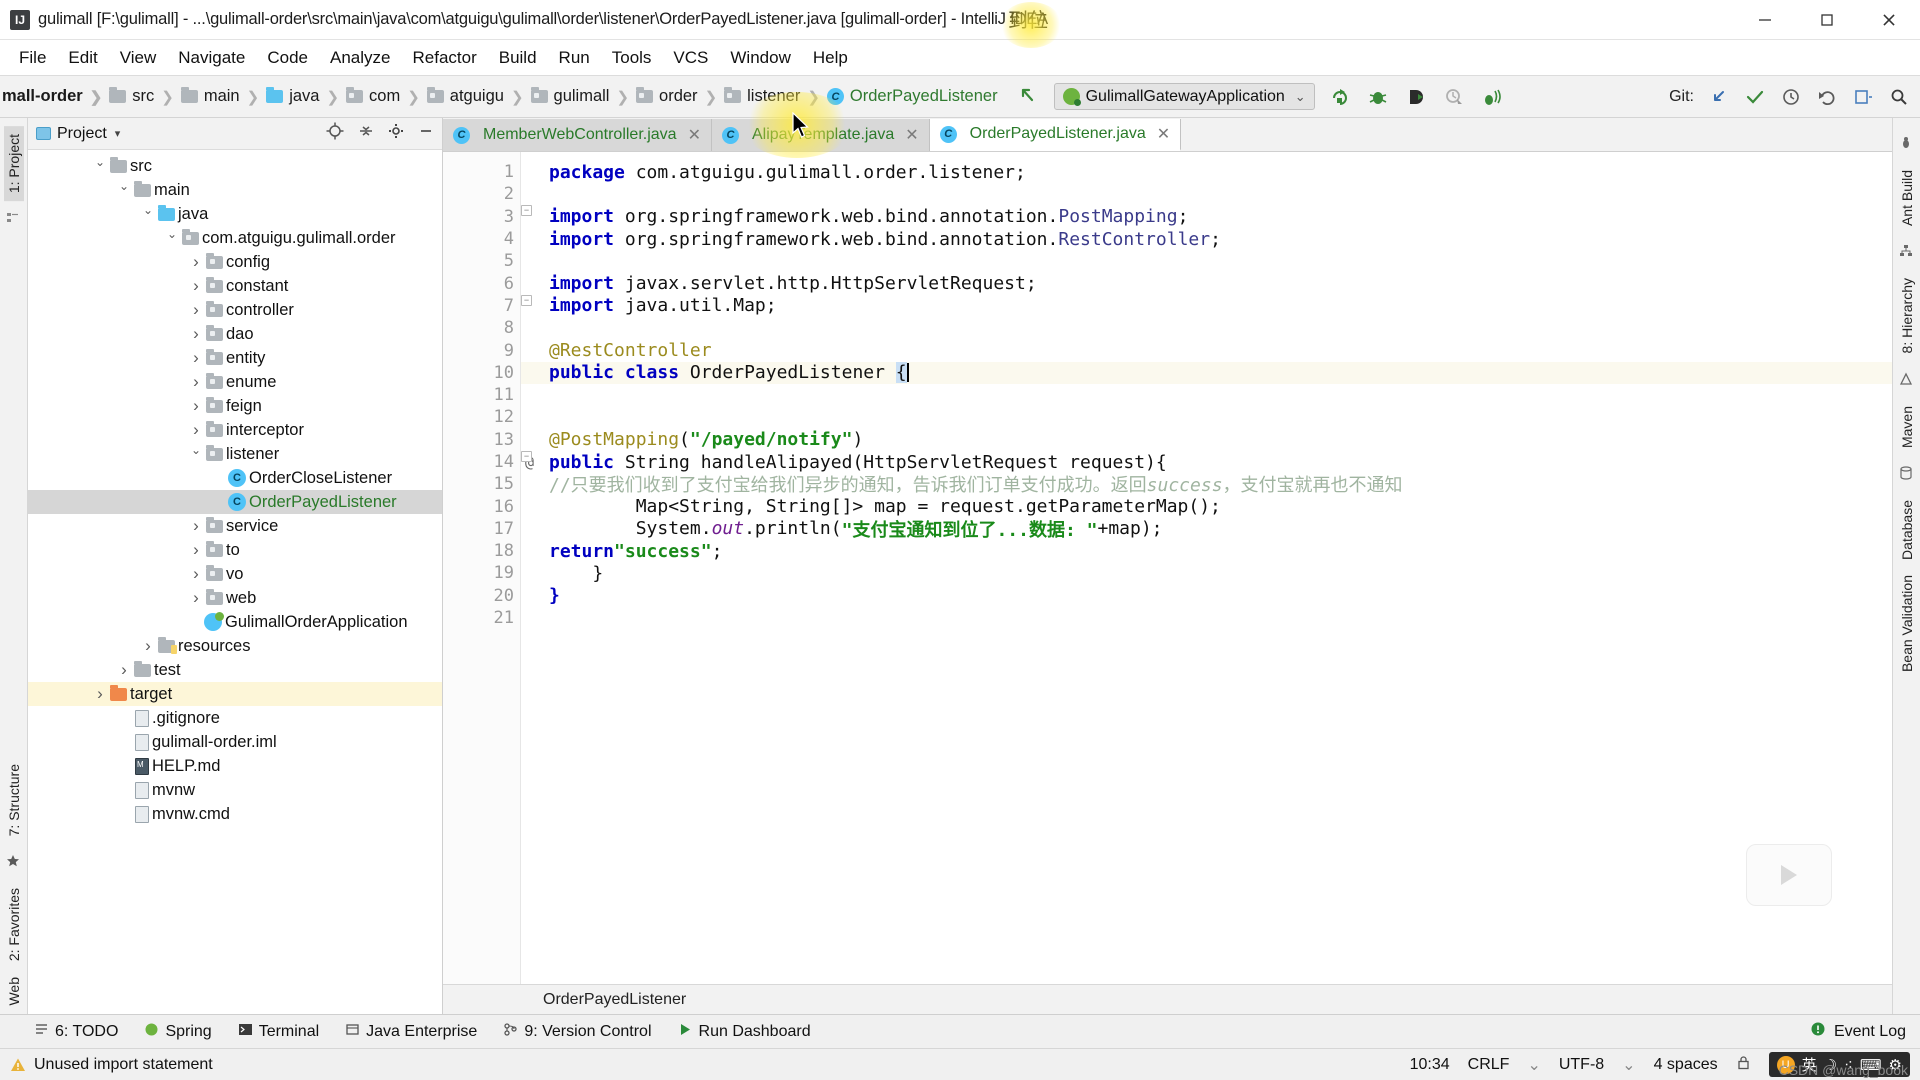 Image resolution: width=1920 pixels, height=1080 pixels. What do you see at coordinates (577, 1032) in the screenshot?
I see `tool-window-version-control: 9: Version Control` at bounding box center [577, 1032].